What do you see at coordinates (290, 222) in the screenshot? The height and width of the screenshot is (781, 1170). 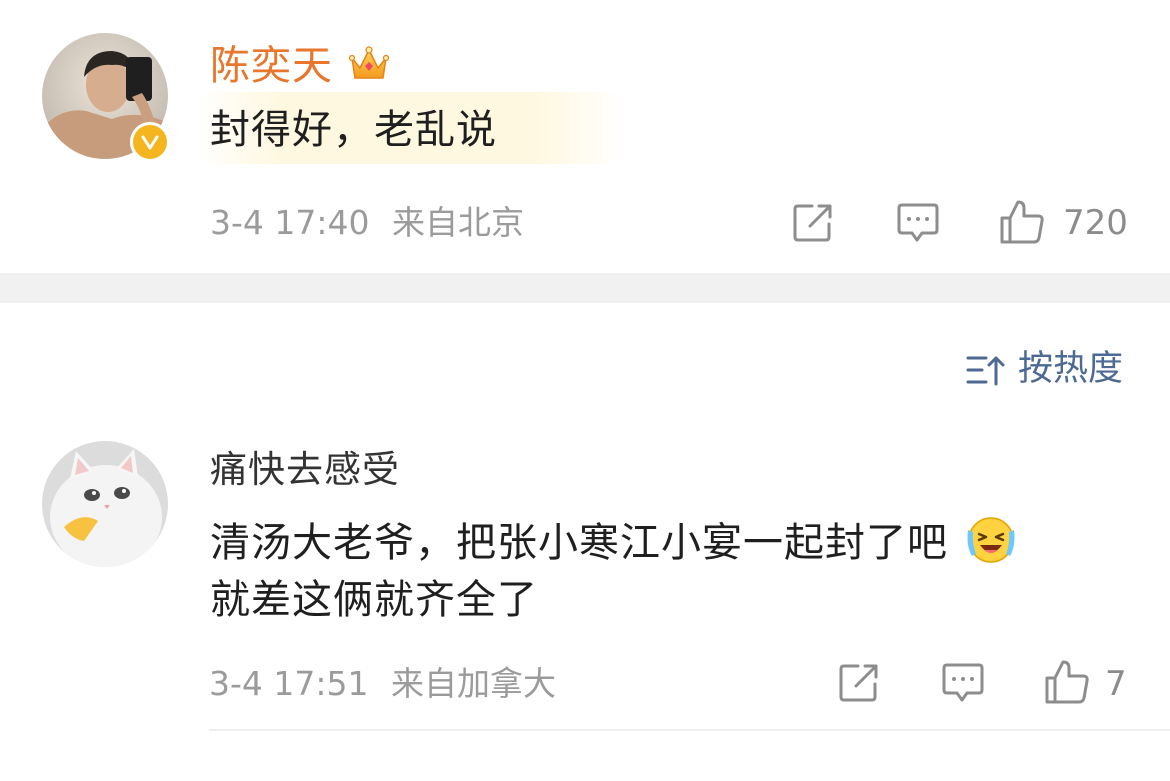 I see `timestamp: 3-4 17:40` at bounding box center [290, 222].